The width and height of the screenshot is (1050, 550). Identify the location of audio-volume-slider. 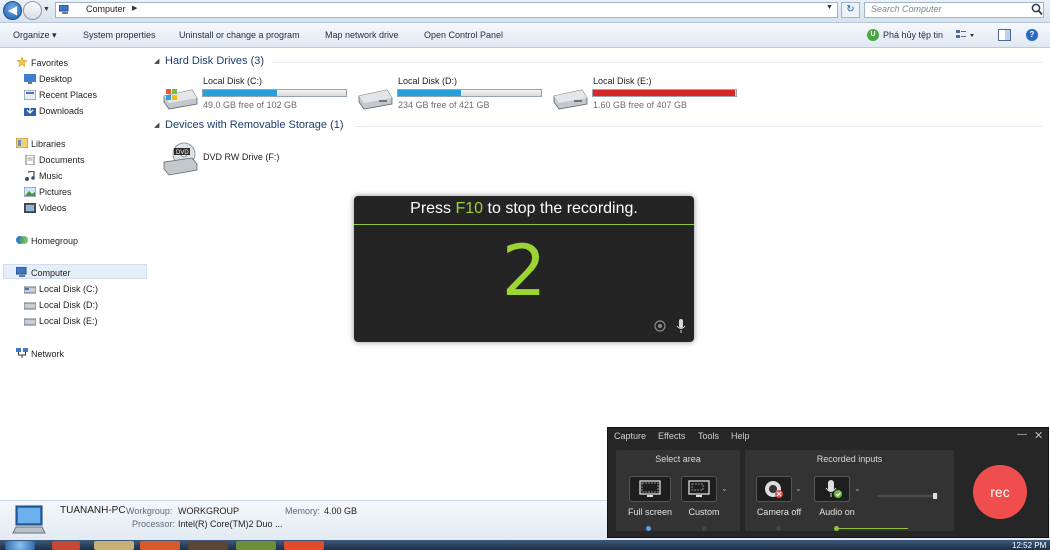
(908, 496).